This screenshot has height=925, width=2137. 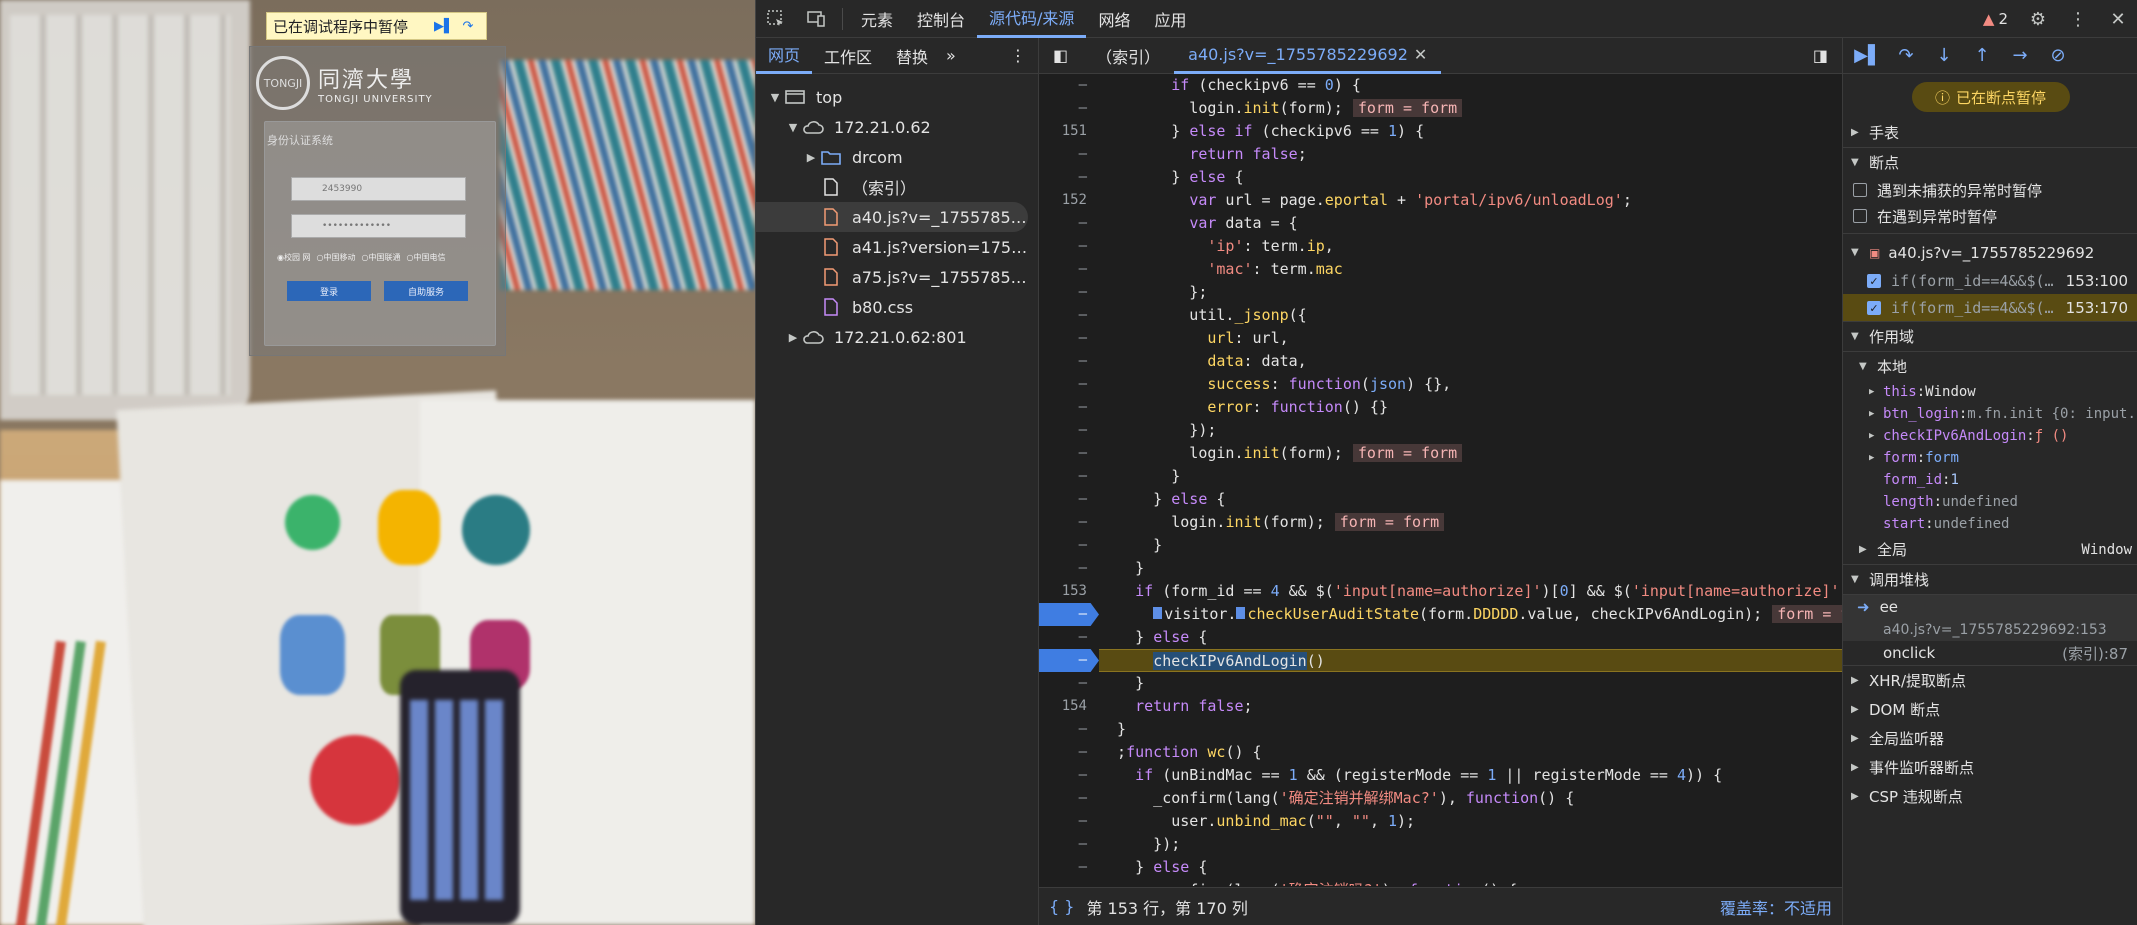 I want to click on code-line: 151 } else if (checkipv6 == 1) {, so click(x=1440, y=131).